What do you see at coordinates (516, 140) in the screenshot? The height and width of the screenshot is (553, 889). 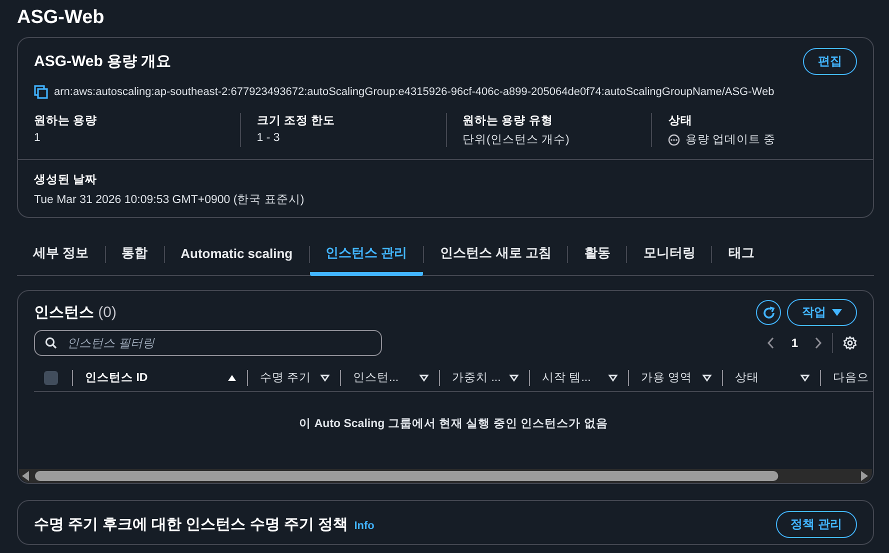 I see `field-value: 단위(인스턴스 개수)` at bounding box center [516, 140].